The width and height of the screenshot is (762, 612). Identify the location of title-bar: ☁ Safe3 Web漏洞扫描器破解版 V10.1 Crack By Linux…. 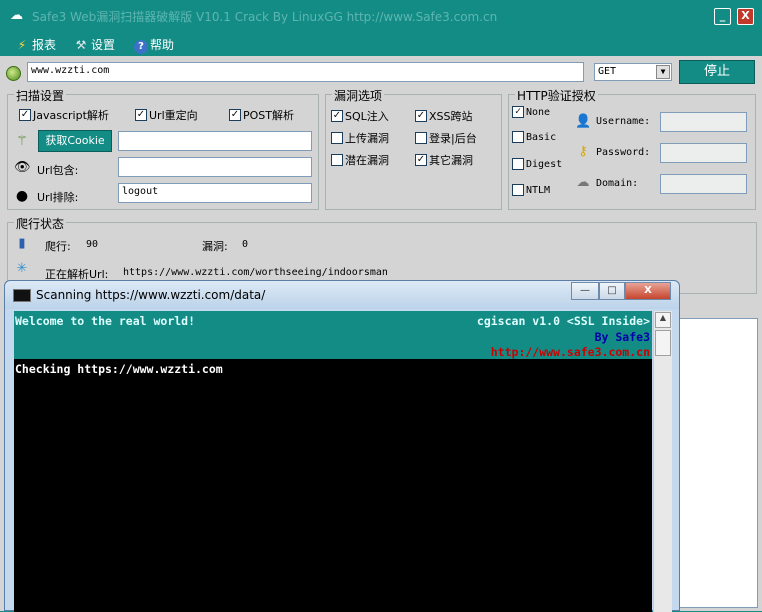
(381, 16).